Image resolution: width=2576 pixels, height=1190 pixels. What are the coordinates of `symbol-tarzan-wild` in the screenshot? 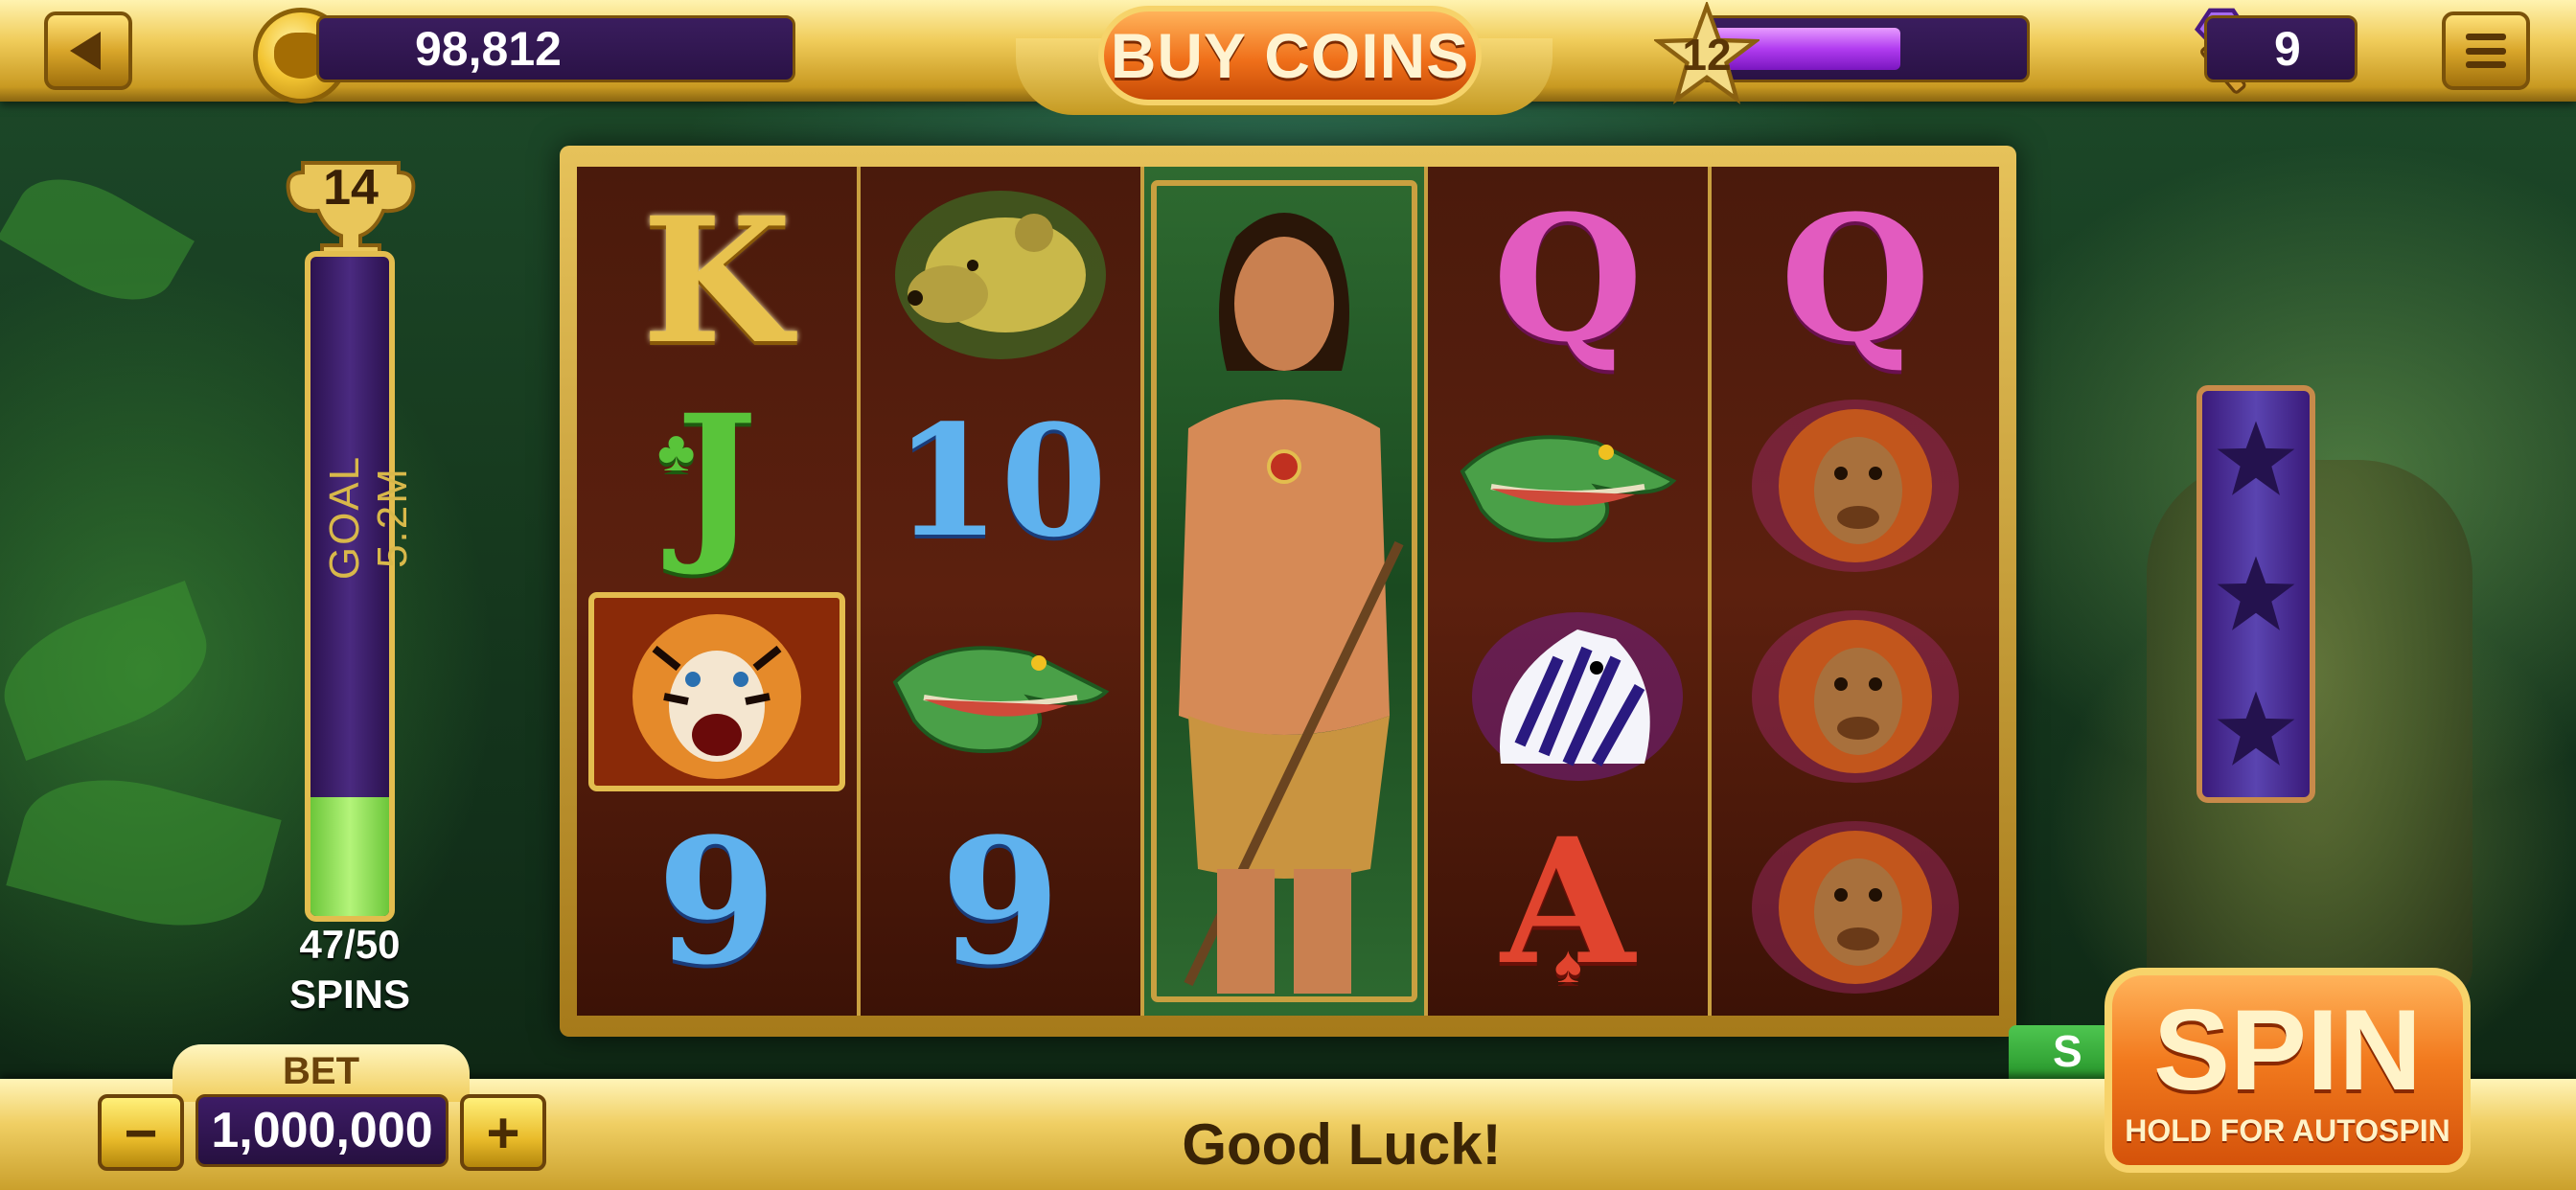 It's located at (1284, 591).